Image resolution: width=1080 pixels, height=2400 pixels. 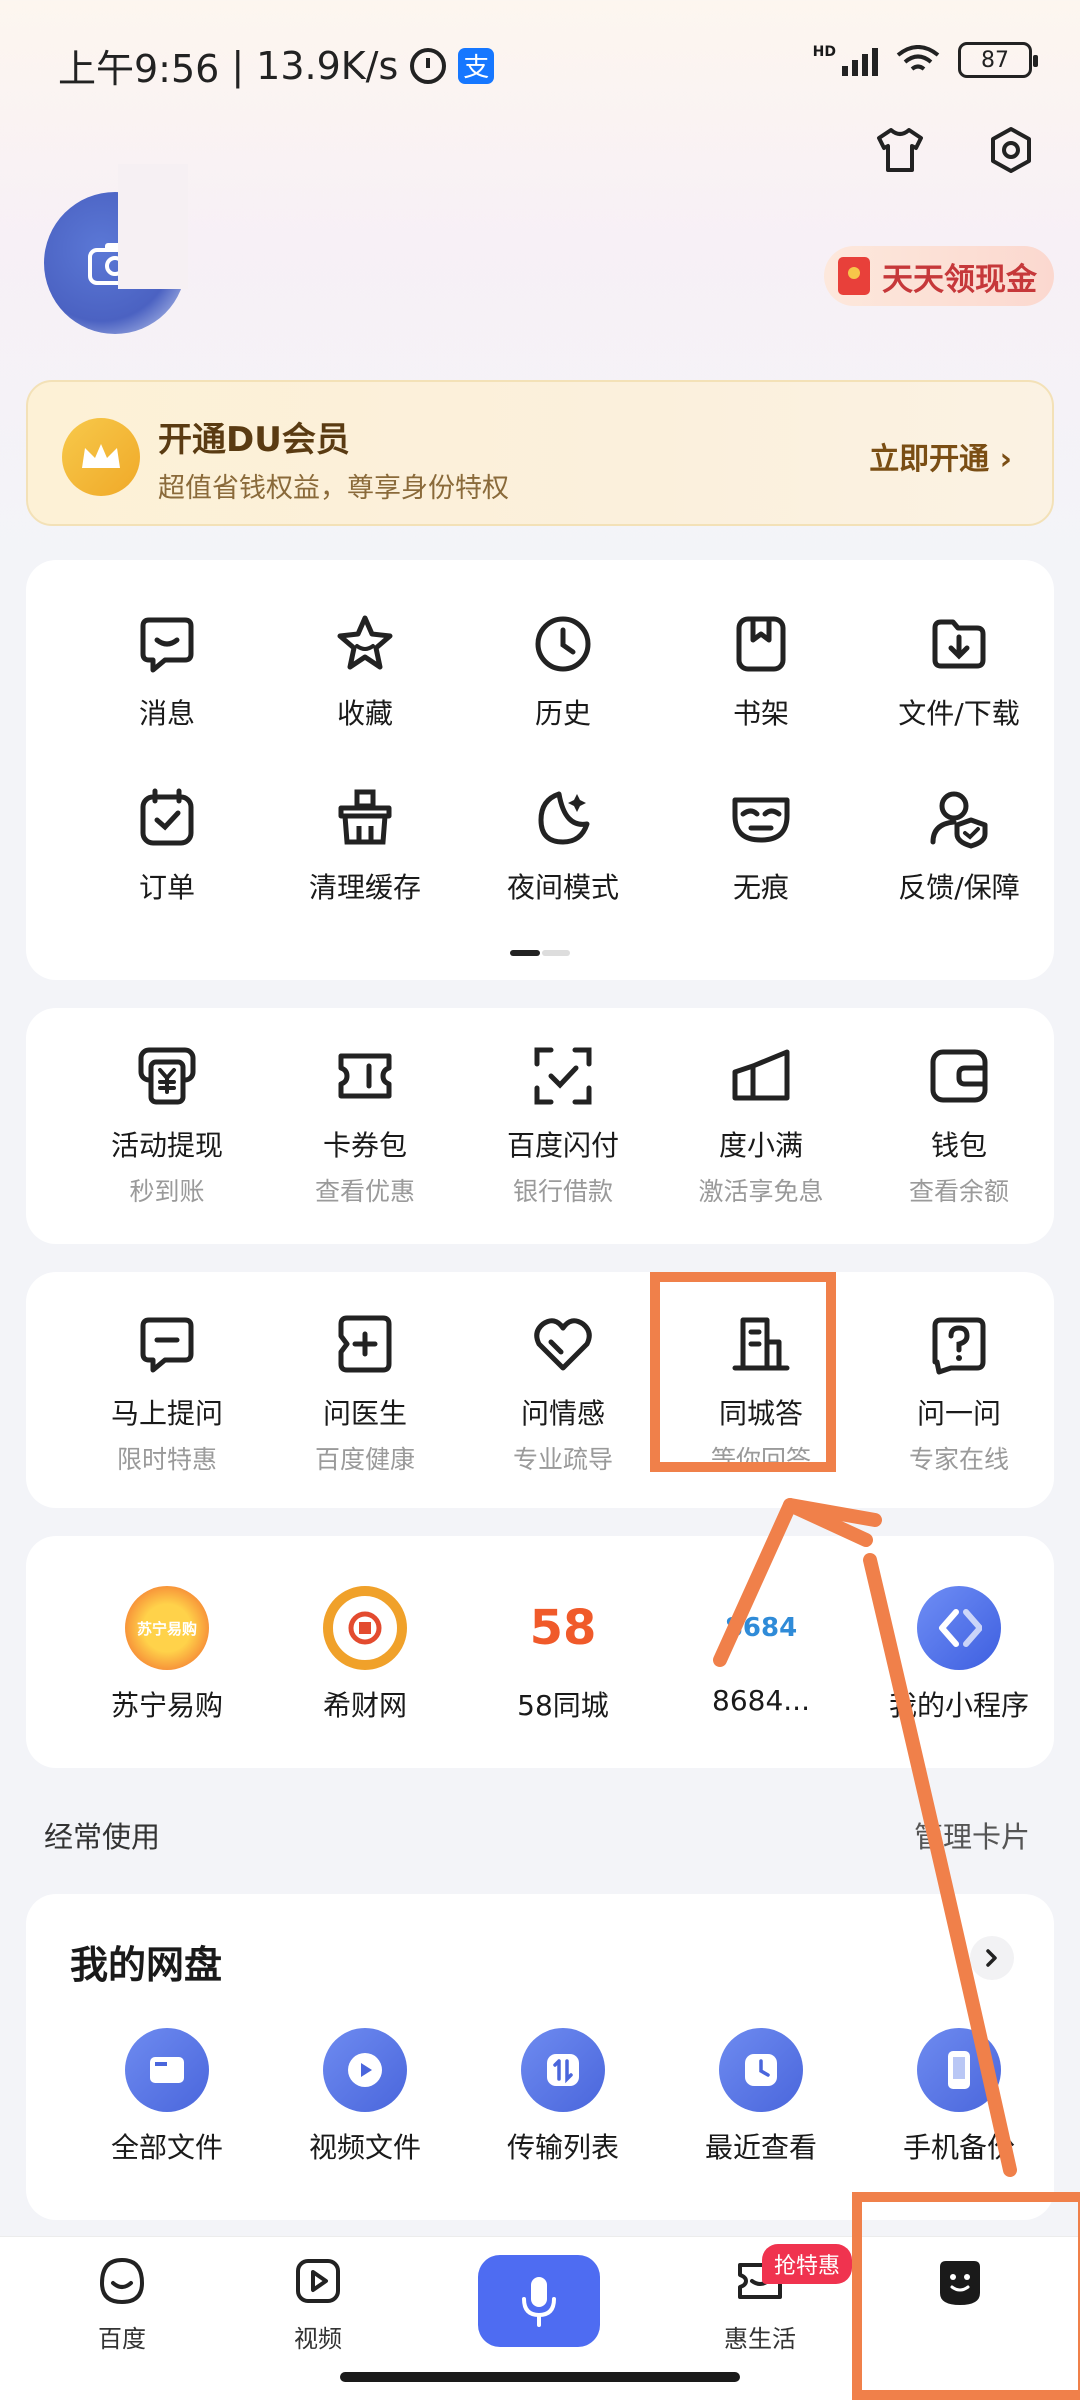 I want to click on tool-label: 消息, so click(x=166, y=713).